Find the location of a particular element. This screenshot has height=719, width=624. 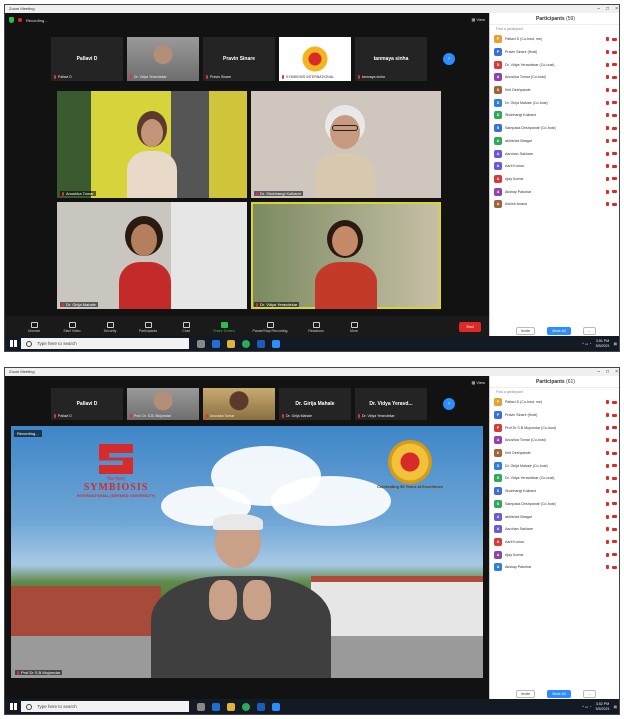

strip-tile: Pravin Sinare Pravin Sinare is located at coordinates (239, 59).